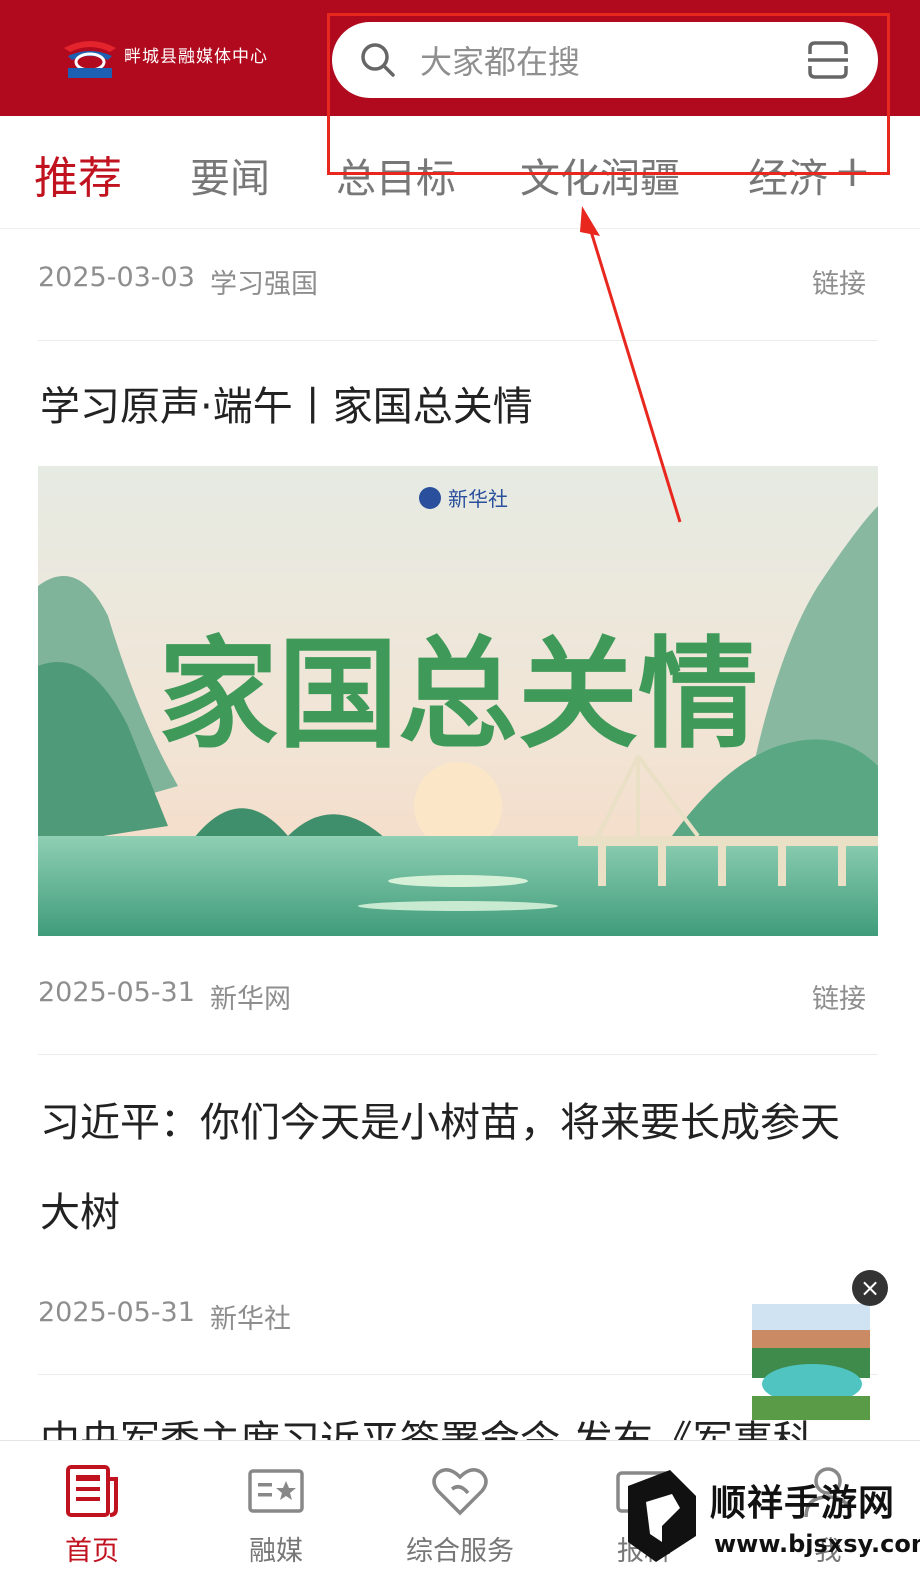 The height and width of the screenshot is (1579, 920). I want to click on nav-label: 综合服务, so click(460, 1551).